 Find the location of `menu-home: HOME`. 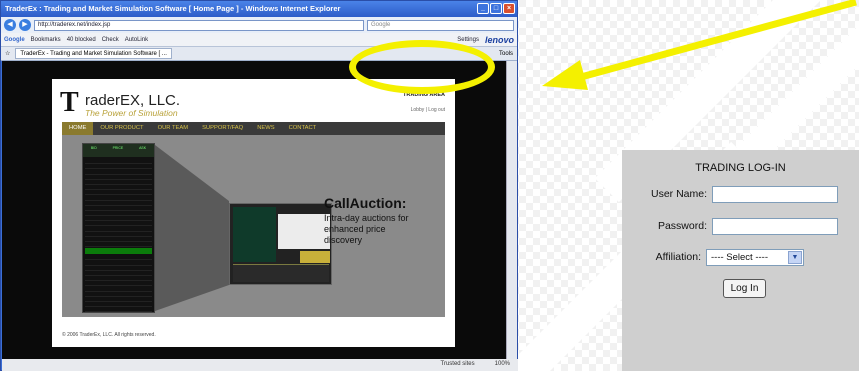

menu-home: HOME is located at coordinates (78, 128).